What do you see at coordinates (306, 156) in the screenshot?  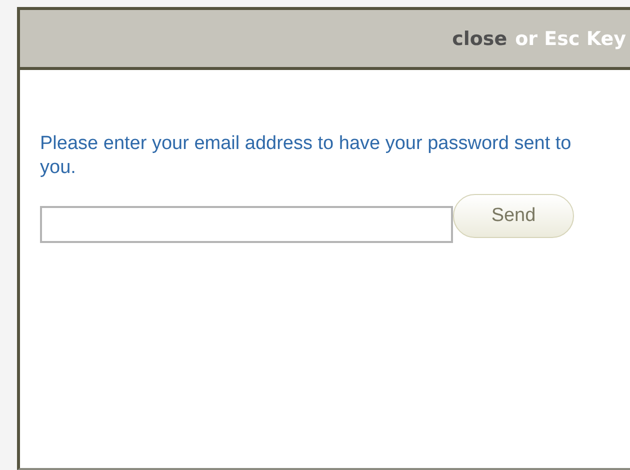 I see `instruction-text: Please enter your email address to have your password sent to you.` at bounding box center [306, 156].